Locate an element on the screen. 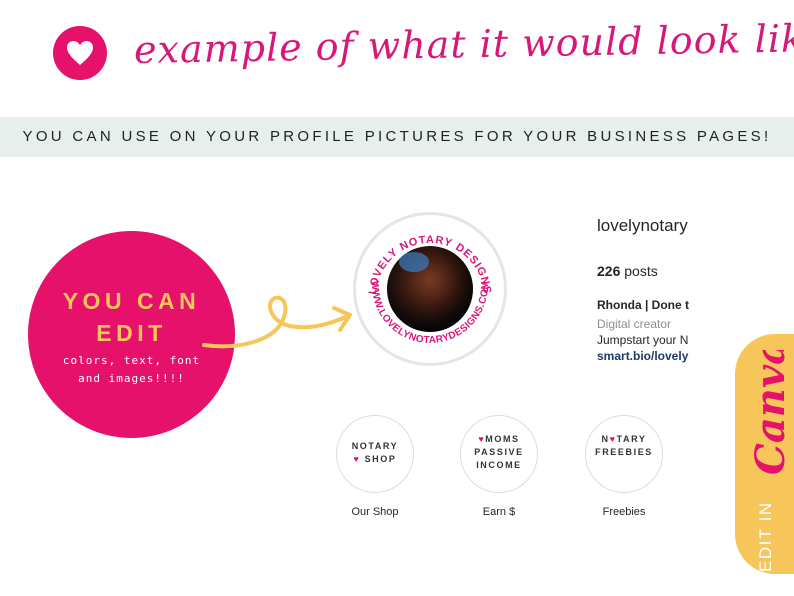 This screenshot has width=794, height=596. canva-wordmark: Canva is located at coordinates (770, 412).